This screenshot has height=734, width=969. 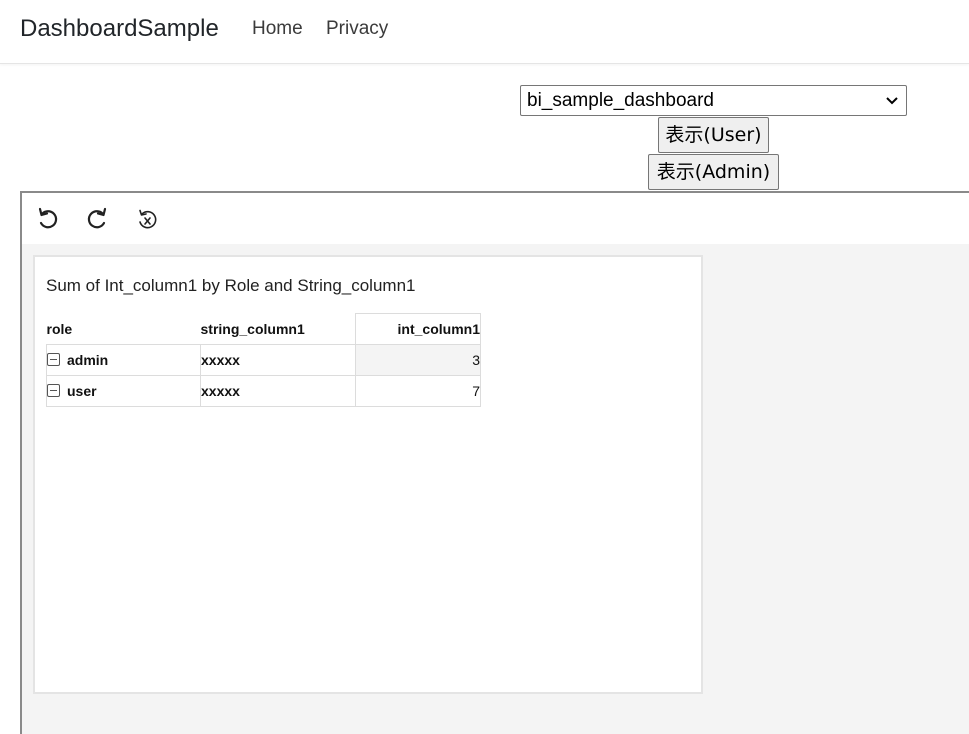 I want to click on dashboard-select: bi_sample_dashboard, so click(x=713, y=100).